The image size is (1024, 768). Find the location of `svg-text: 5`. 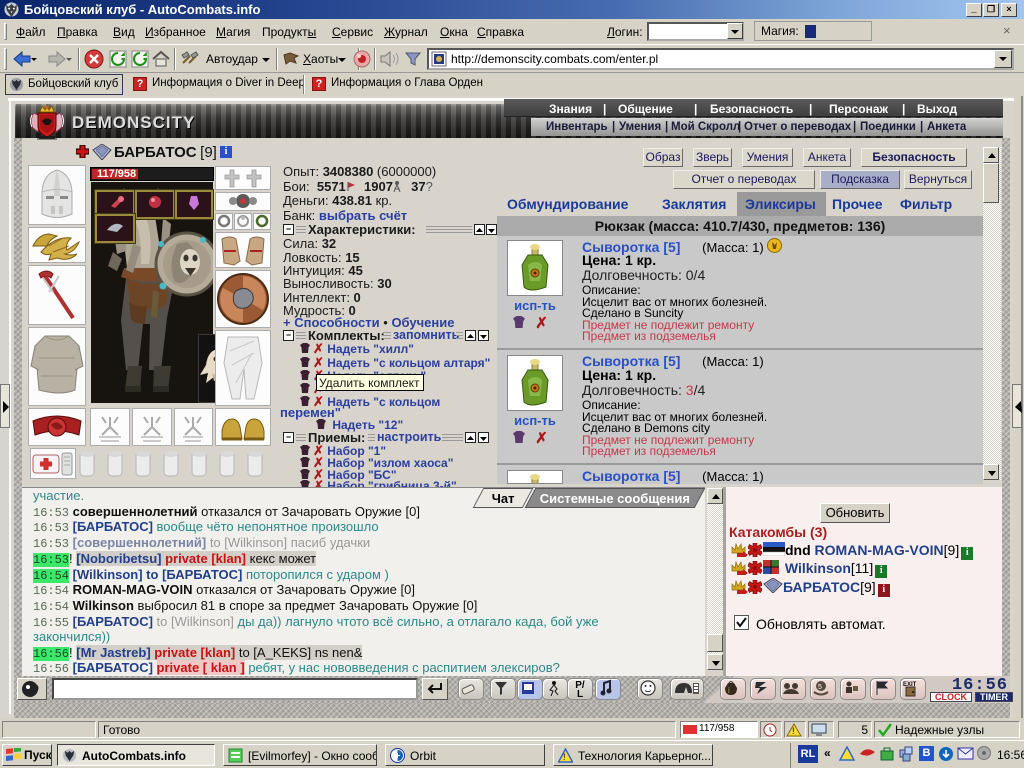

svg-text: 5 is located at coordinates (820, 687).